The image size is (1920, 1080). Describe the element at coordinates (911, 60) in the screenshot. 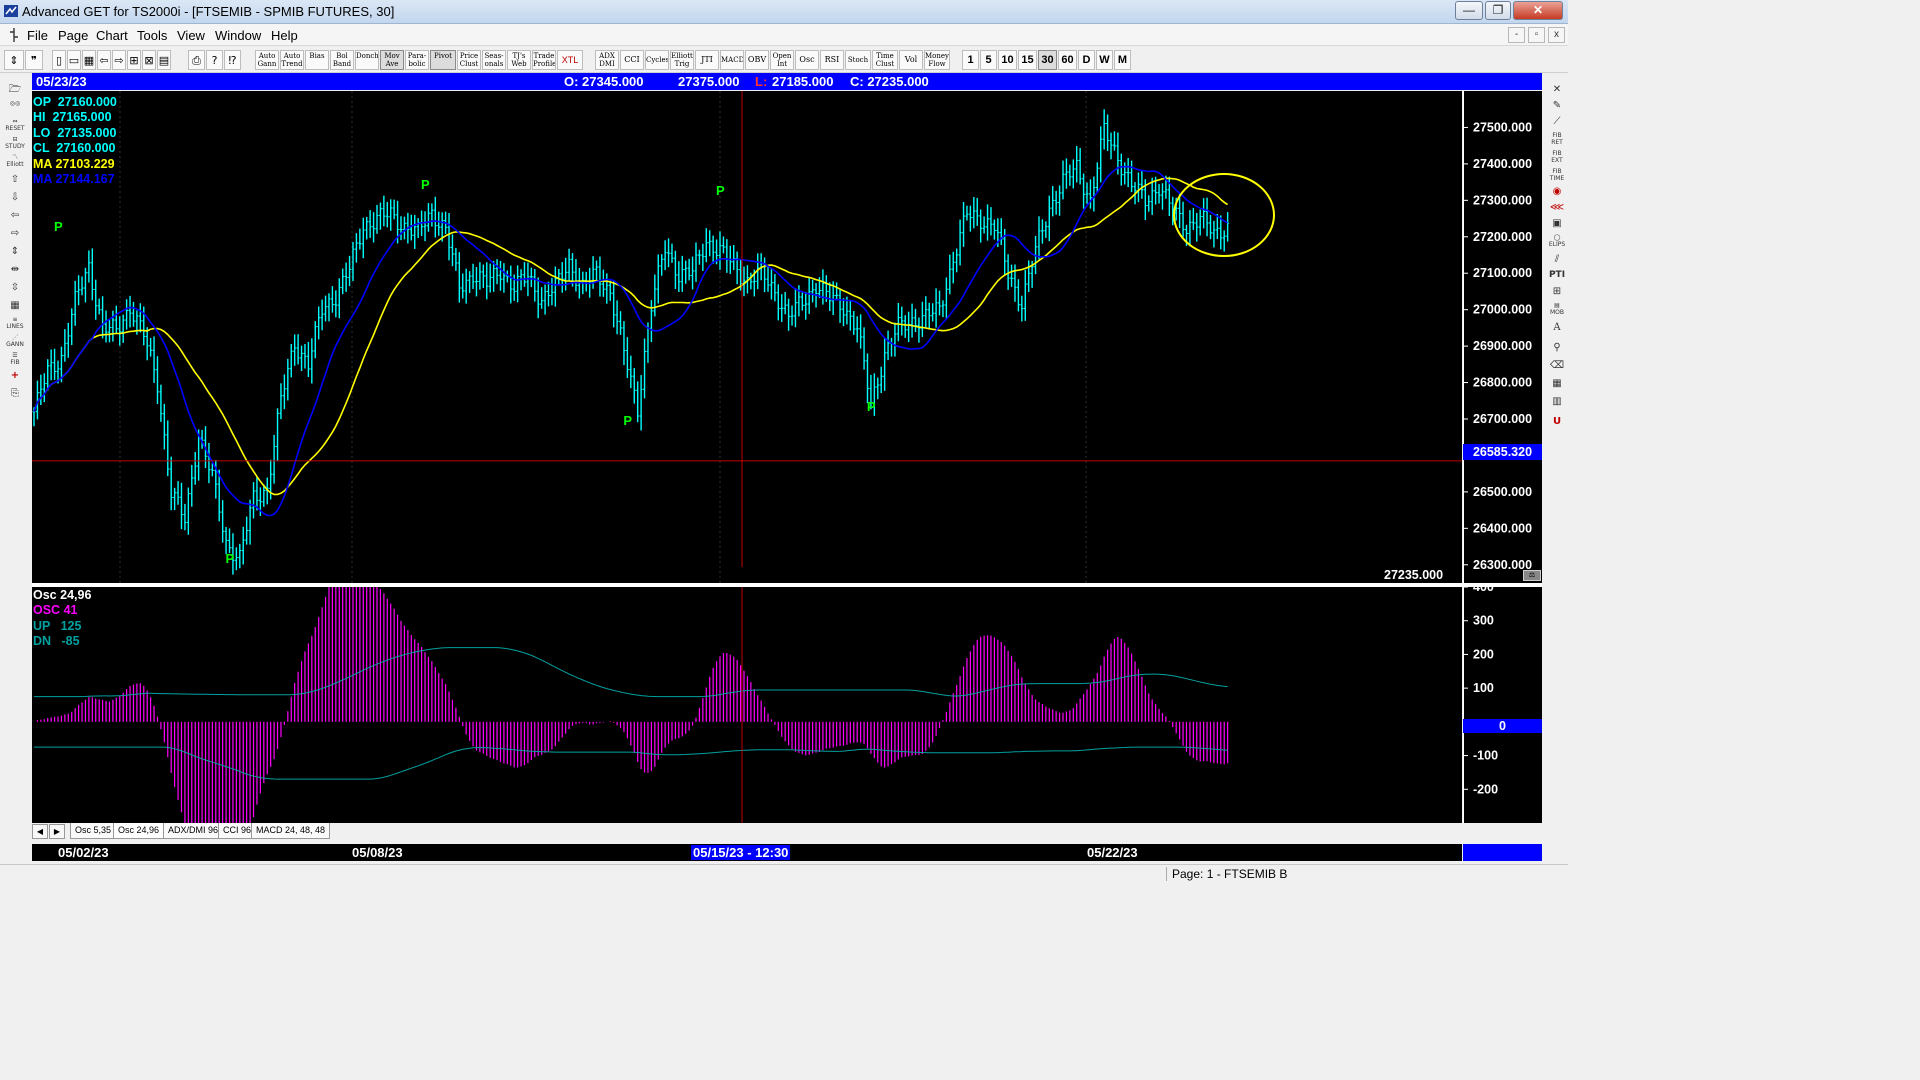

I see `vol-button: Vol` at that location.